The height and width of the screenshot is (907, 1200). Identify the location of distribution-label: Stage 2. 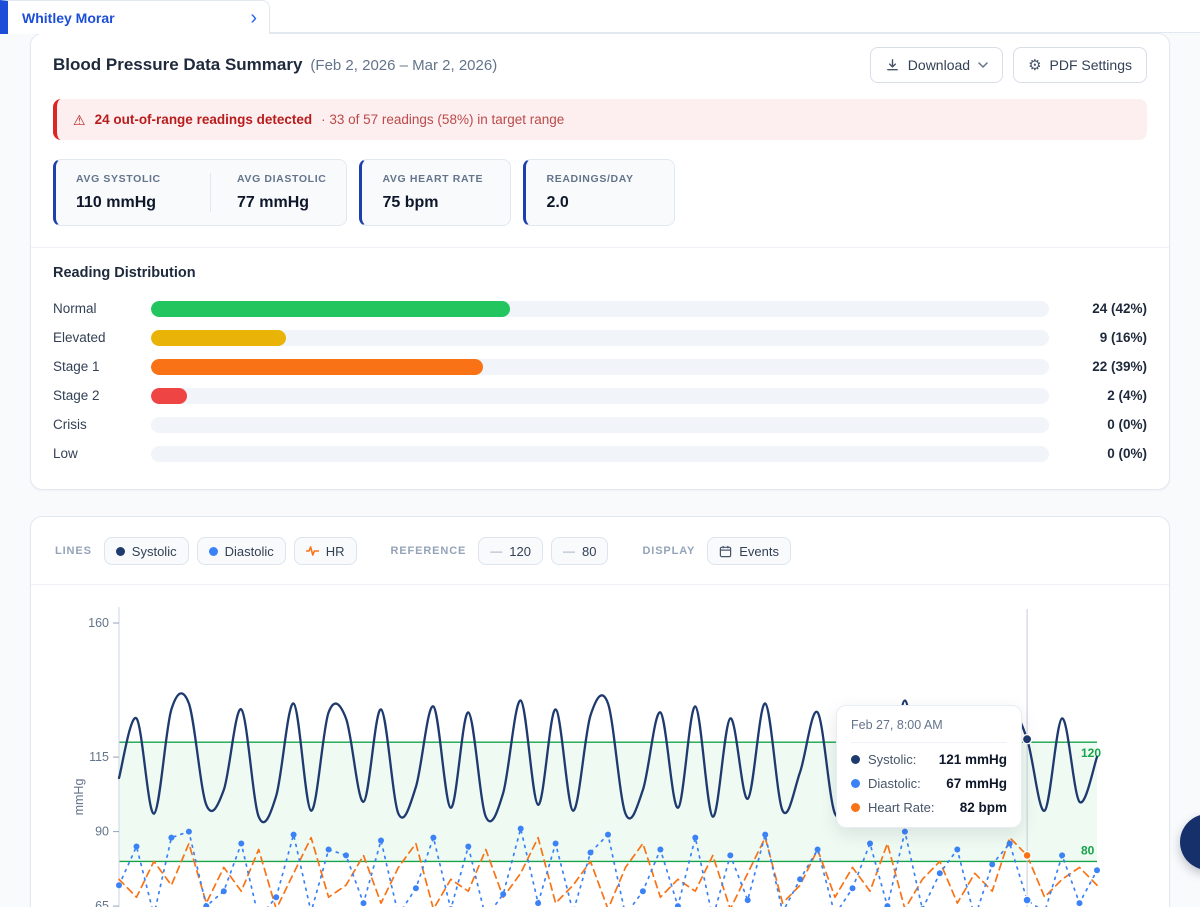
(76, 395).